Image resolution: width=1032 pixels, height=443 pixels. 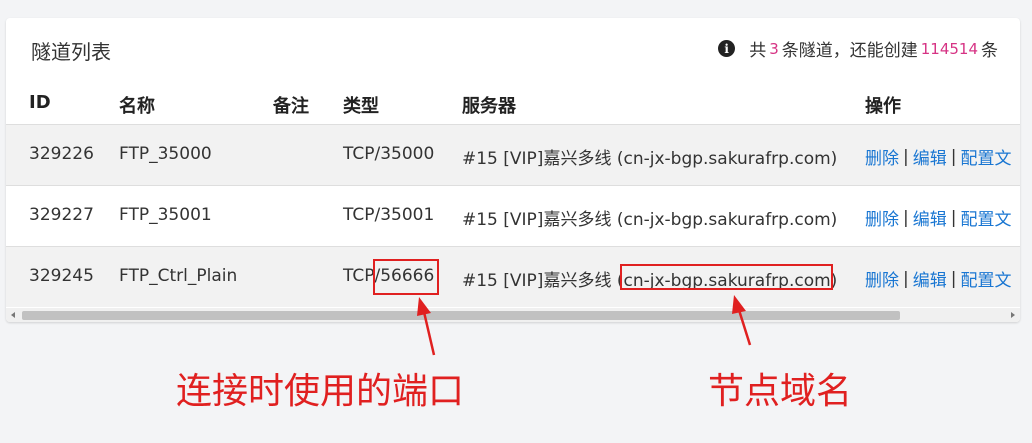 What do you see at coordinates (489, 105) in the screenshot?
I see `column-header-server: 服务器` at bounding box center [489, 105].